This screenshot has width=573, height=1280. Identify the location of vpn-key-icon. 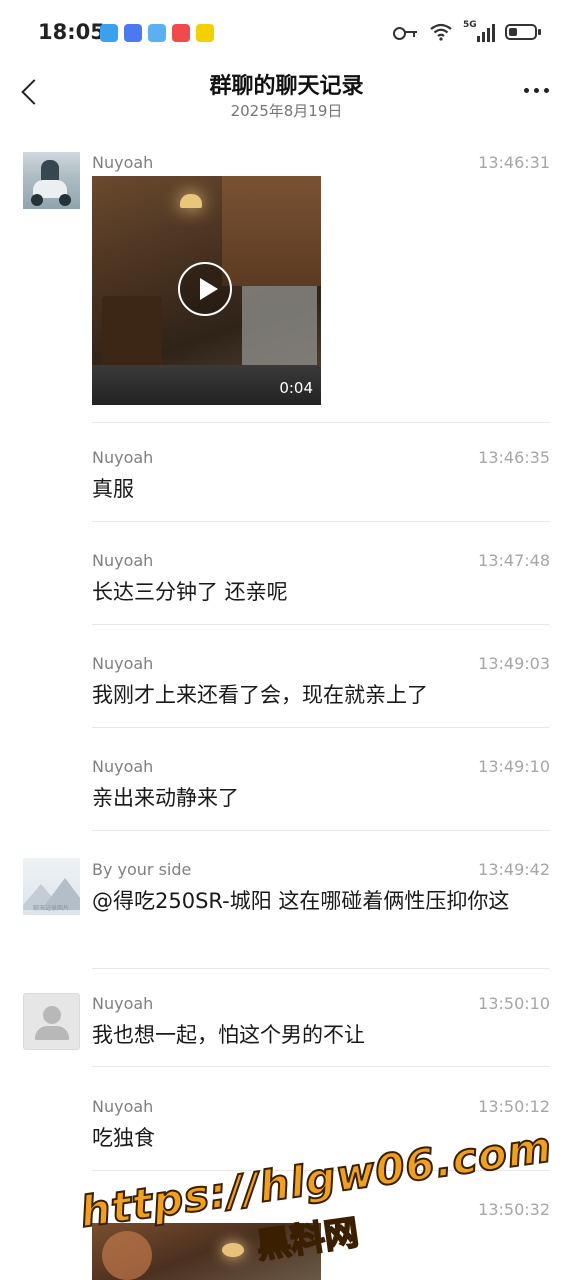
(406, 32).